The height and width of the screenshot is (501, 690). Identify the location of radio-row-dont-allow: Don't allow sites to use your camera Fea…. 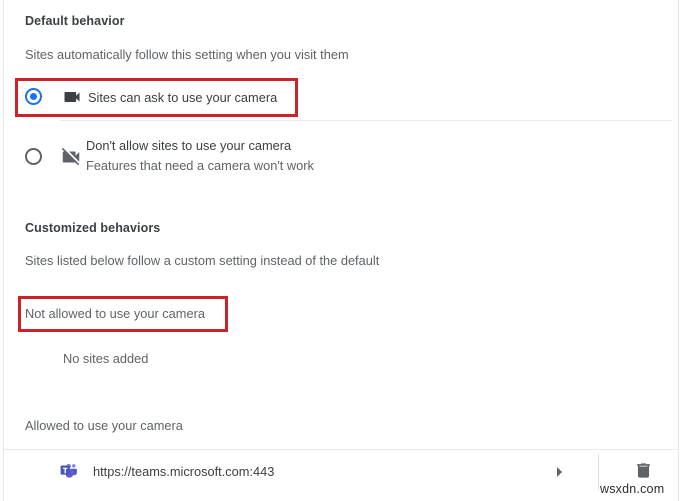
(345, 160).